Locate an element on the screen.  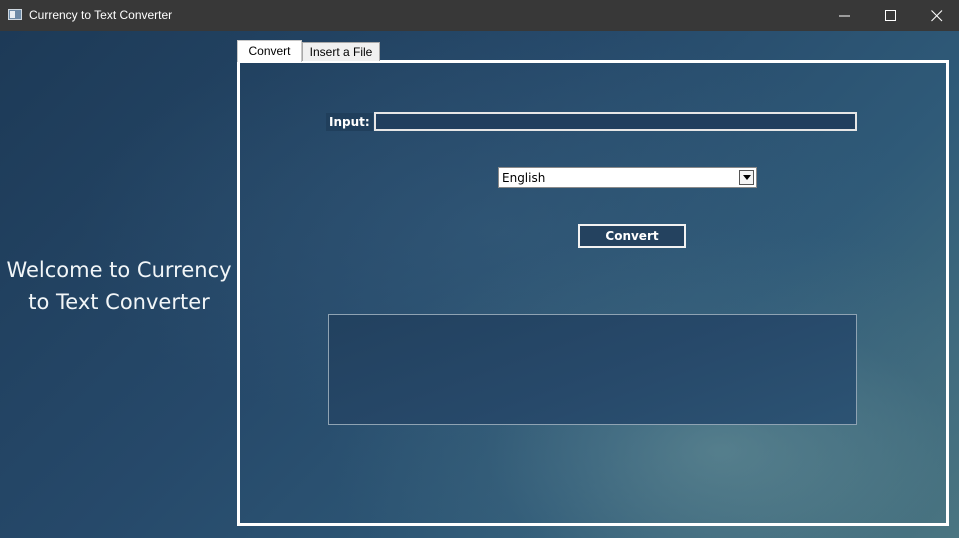
welcome-line-1: Welcome to Currency is located at coordinates (119, 270).